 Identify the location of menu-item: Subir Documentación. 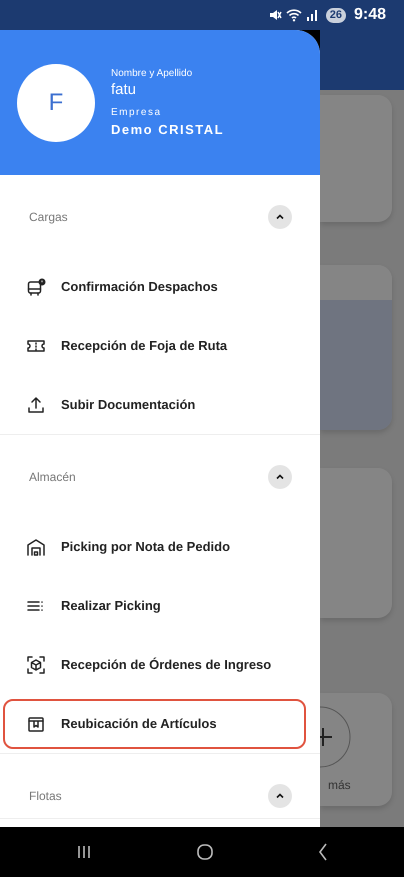
(154, 405).